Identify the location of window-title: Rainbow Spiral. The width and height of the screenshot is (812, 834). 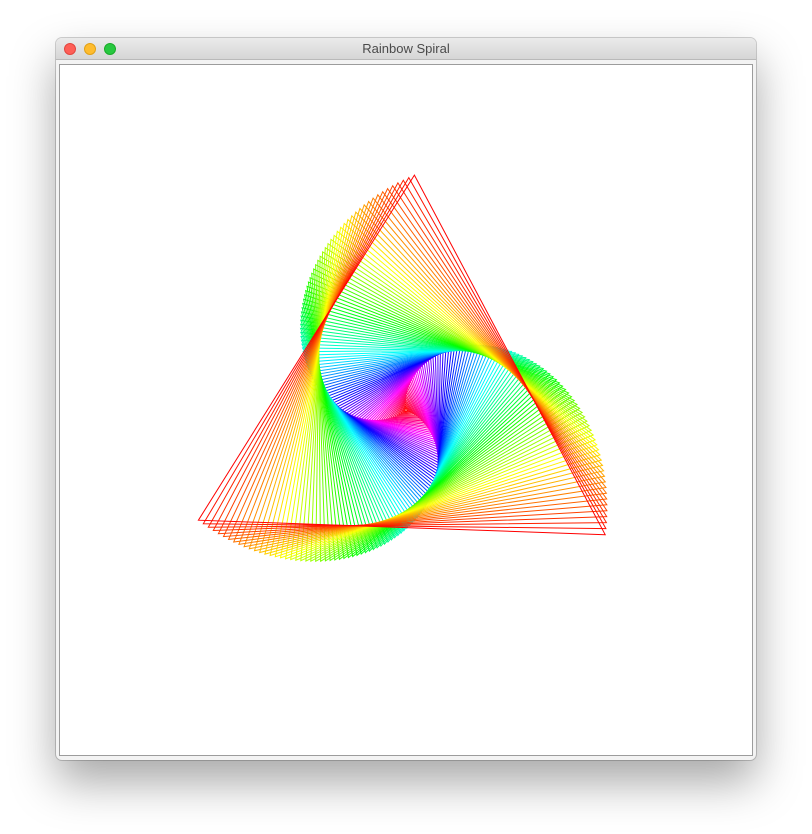
(406, 48).